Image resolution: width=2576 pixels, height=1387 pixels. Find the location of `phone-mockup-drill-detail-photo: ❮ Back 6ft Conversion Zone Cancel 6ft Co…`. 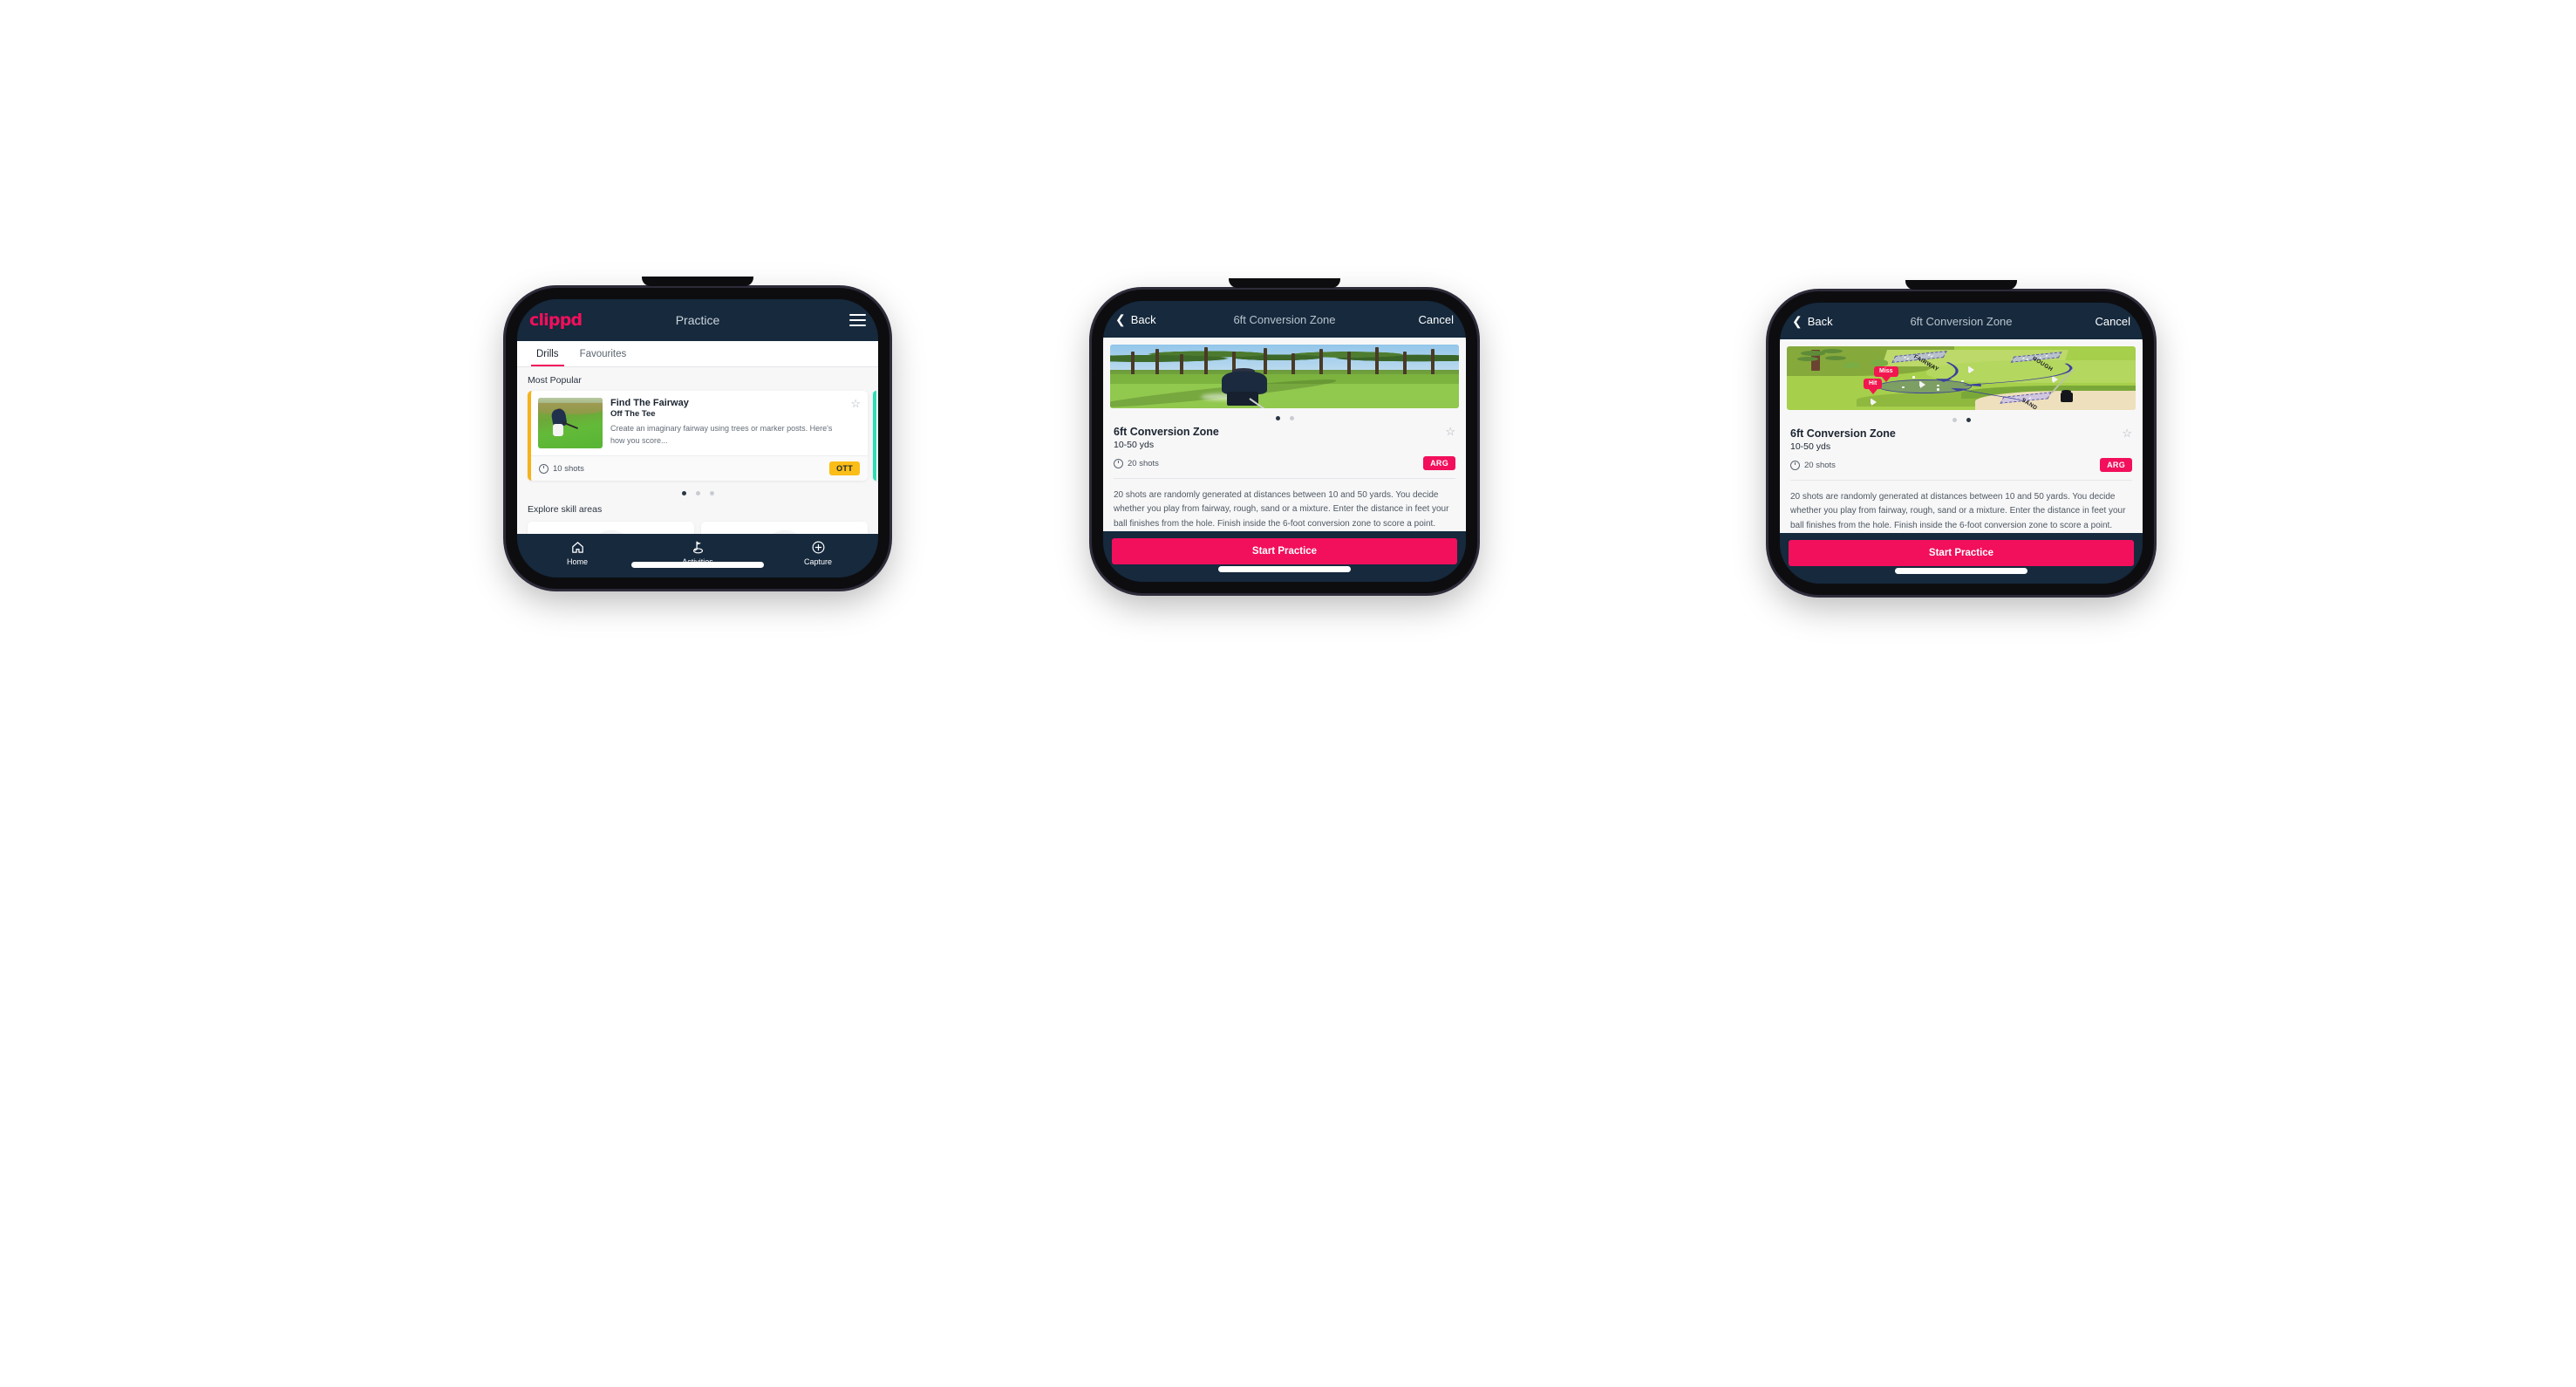

phone-mockup-drill-detail-photo: ❮ Back 6ft Conversion Zone Cancel 6ft Co… is located at coordinates (1285, 436).